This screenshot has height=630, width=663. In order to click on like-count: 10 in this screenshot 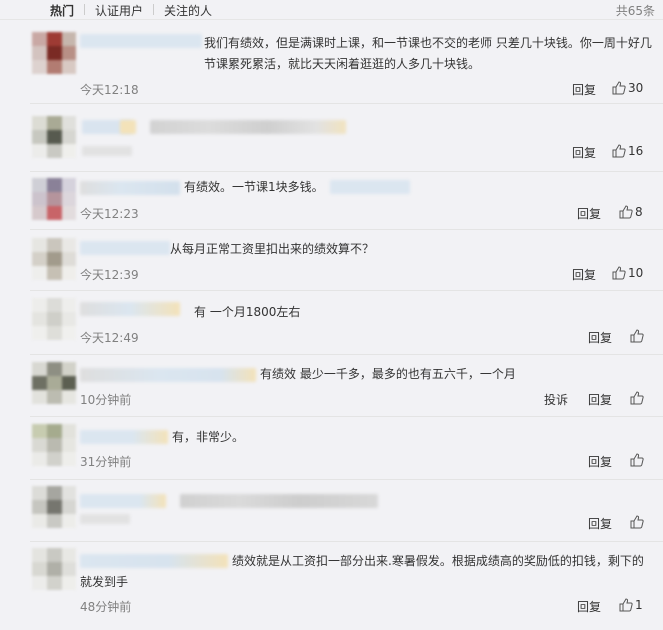, I will do `click(636, 273)`.